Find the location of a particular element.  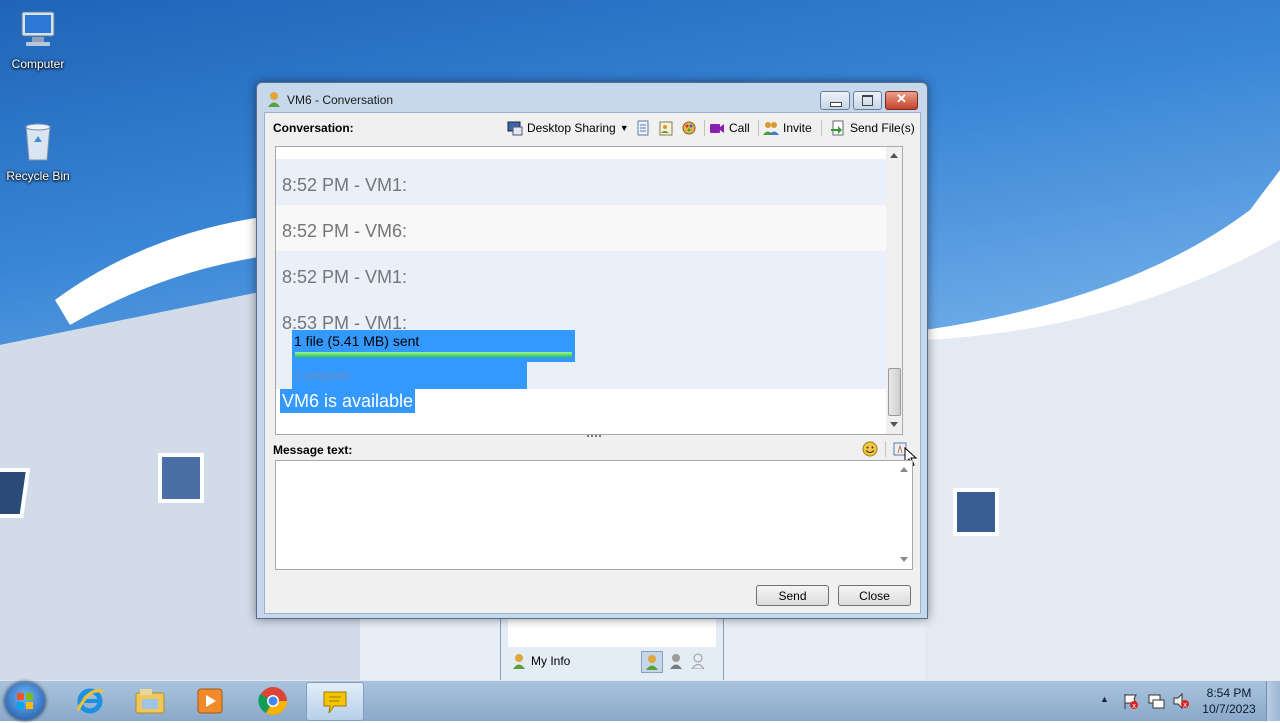

close-label: Close is located at coordinates (874, 595).